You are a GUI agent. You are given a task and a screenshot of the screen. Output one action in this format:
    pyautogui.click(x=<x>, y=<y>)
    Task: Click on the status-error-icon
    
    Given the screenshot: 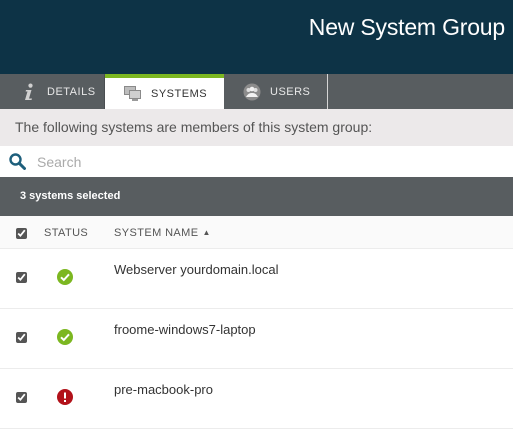 What is the action you would take?
    pyautogui.click(x=65, y=397)
    